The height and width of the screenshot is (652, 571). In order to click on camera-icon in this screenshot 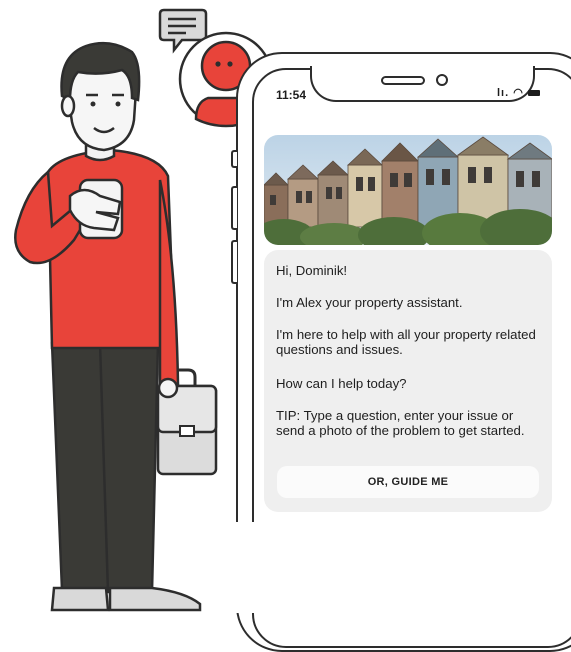, I will do `click(442, 80)`.